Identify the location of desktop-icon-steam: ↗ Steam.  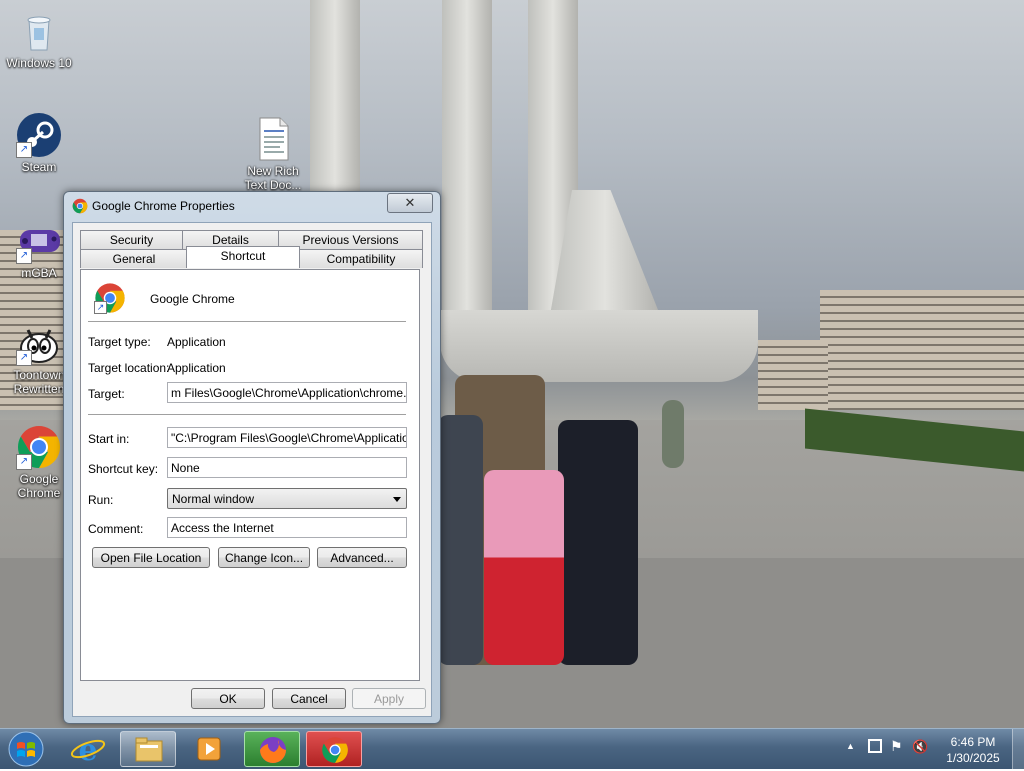
(39, 143).